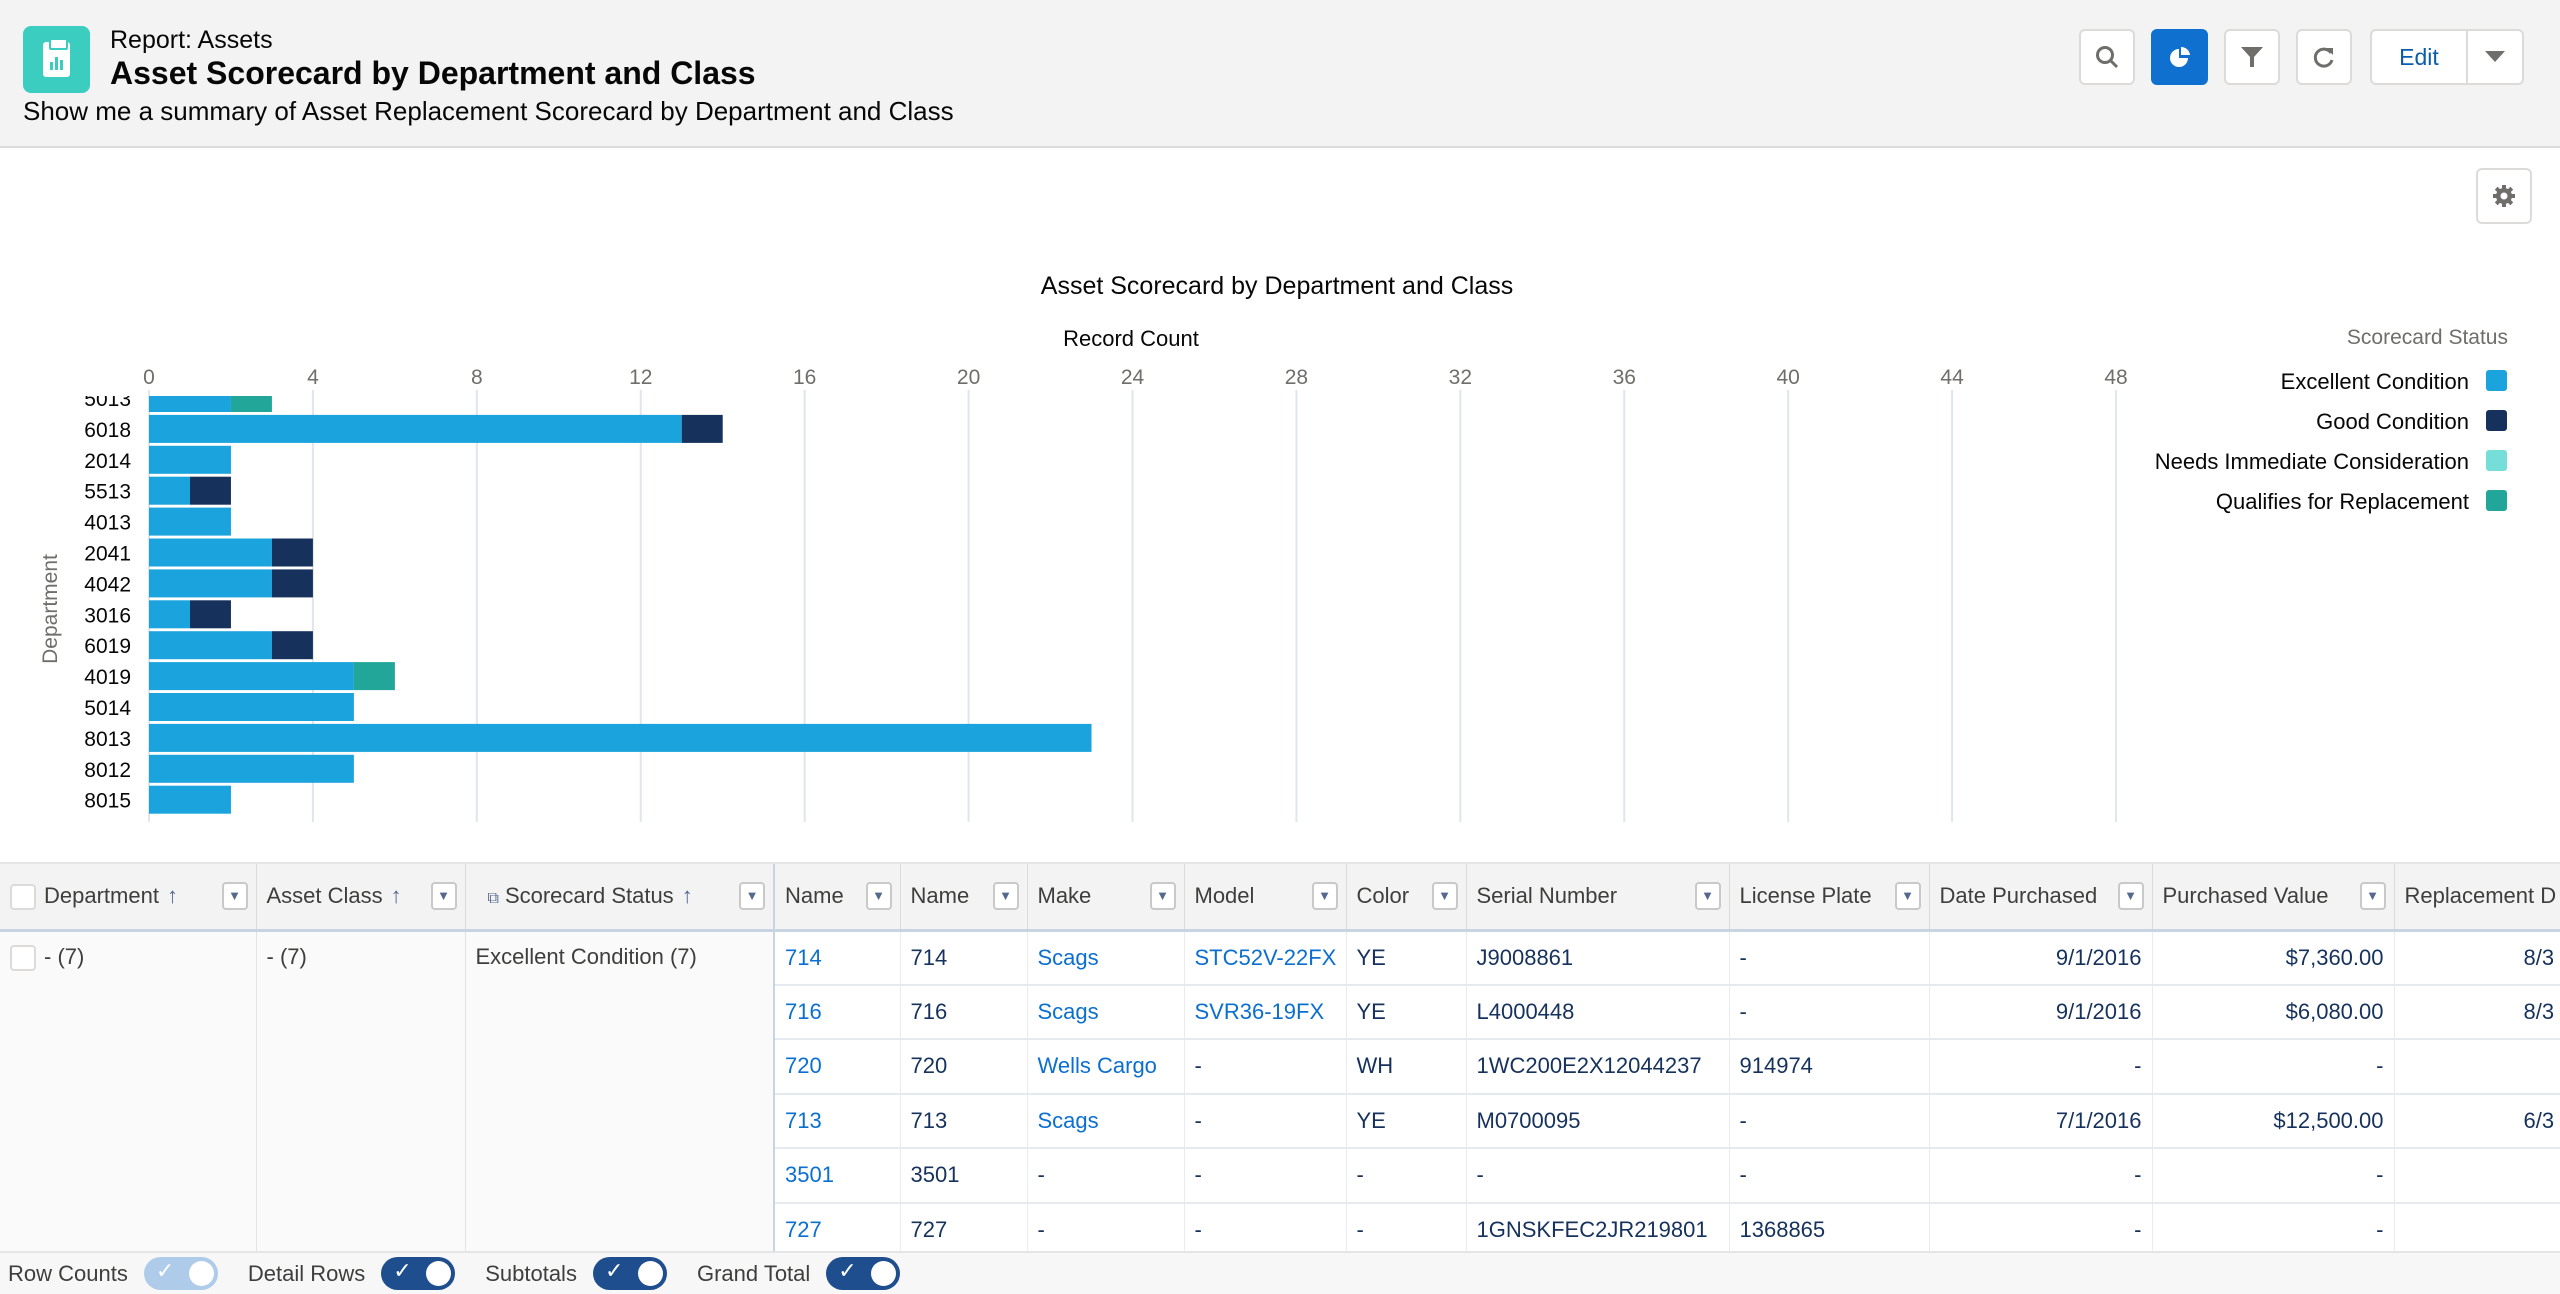  What do you see at coordinates (1406, 1121) in the screenshot?
I see `table-cell: YE` at bounding box center [1406, 1121].